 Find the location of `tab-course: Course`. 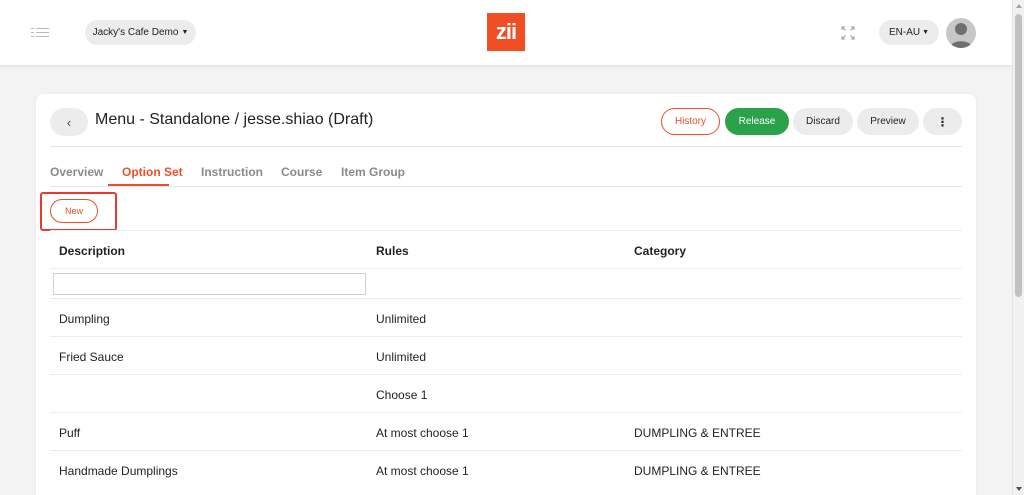

tab-course: Course is located at coordinates (301, 172).